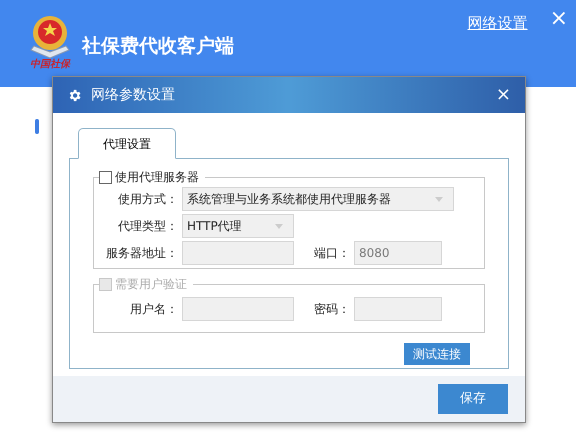  What do you see at coordinates (151, 284) in the screenshot?
I see `checkbox-label: 需要用户验证` at bounding box center [151, 284].